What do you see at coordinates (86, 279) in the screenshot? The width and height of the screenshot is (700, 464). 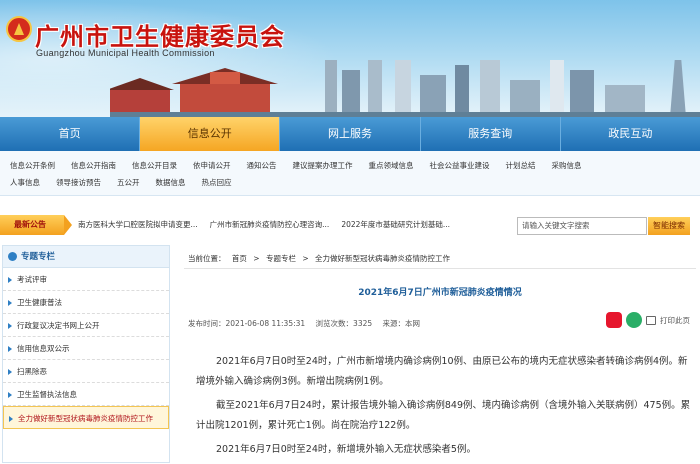 I see `sidebar-item: 考试评审` at bounding box center [86, 279].